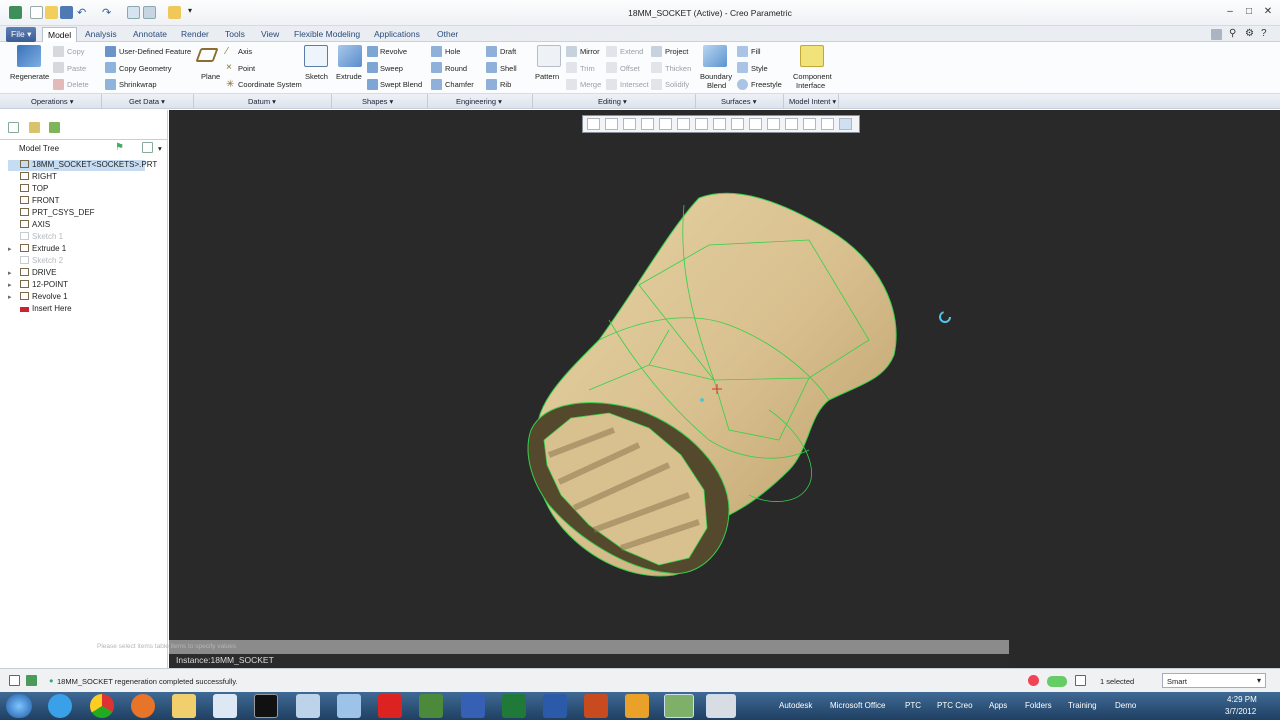 Image resolution: width=1280 pixels, height=720 pixels. What do you see at coordinates (377, 101) in the screenshot?
I see `group-shapes: Shapes ▾` at bounding box center [377, 101].